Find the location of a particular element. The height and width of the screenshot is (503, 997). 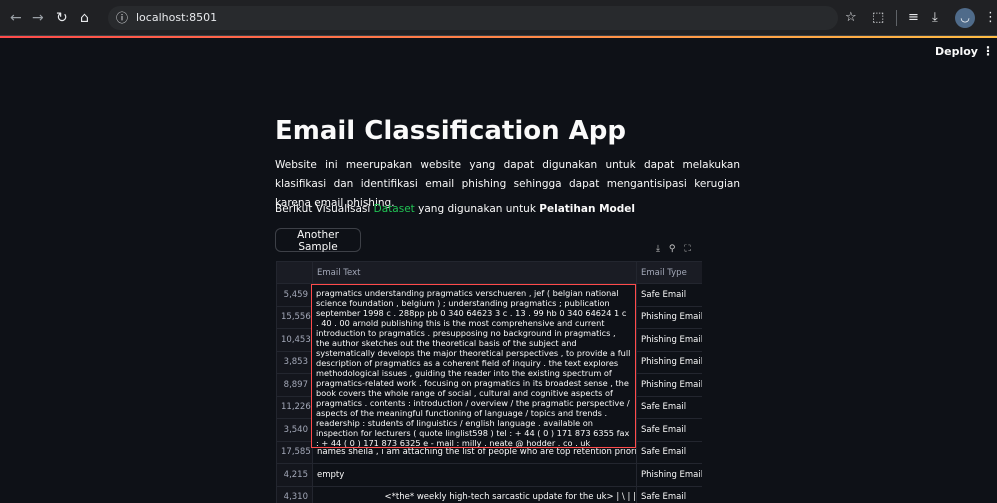

table-row: 4,215 empty Phishing Email is located at coordinates (489, 475).